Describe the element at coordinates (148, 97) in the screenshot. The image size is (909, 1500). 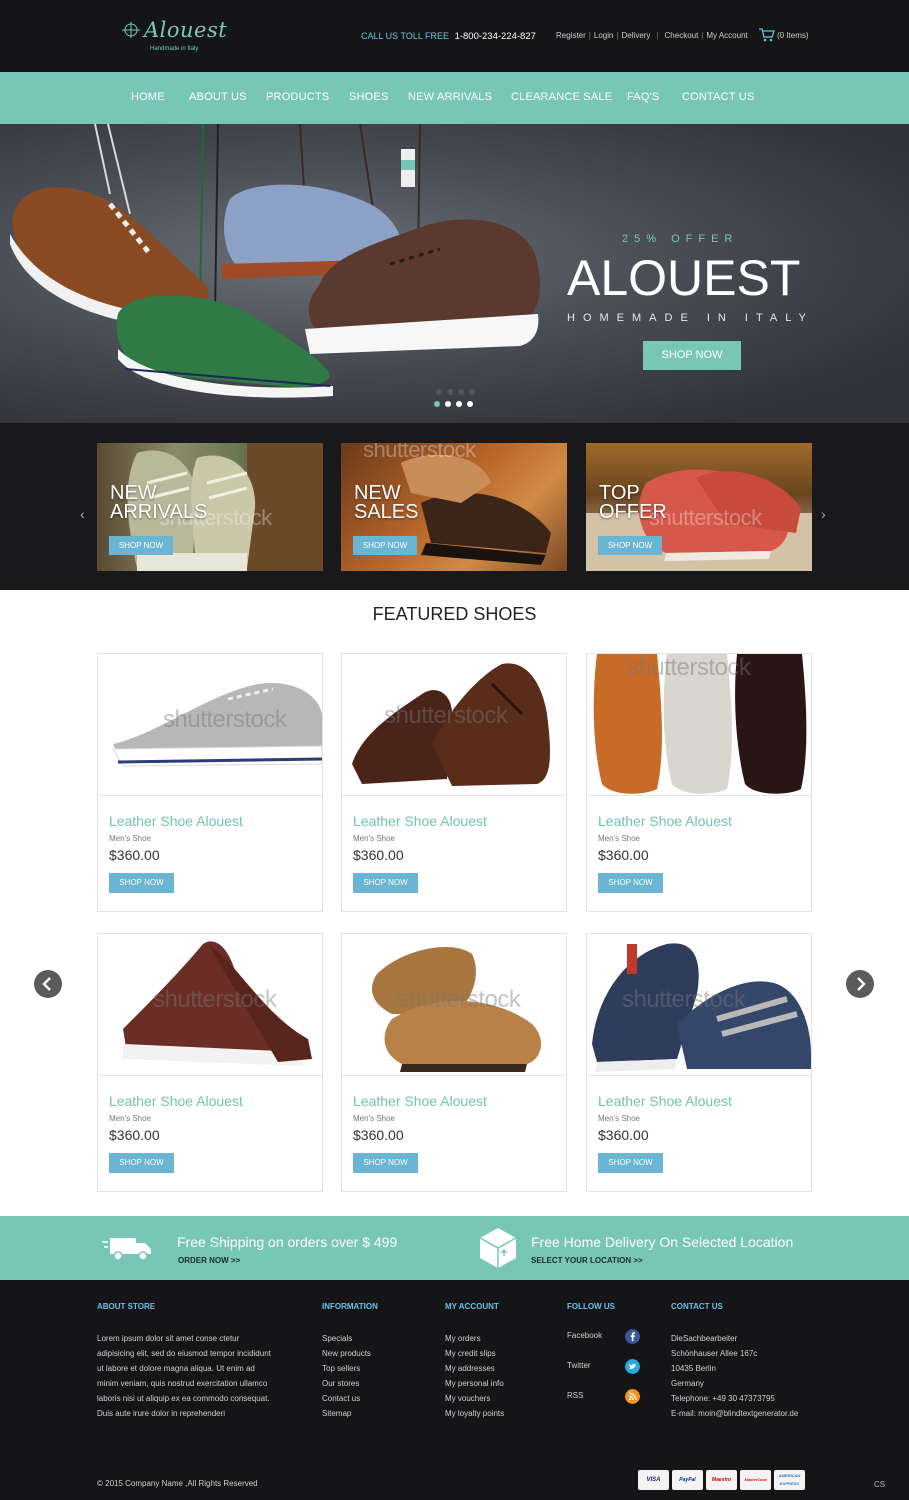
I see `nav-home: HOME` at that location.